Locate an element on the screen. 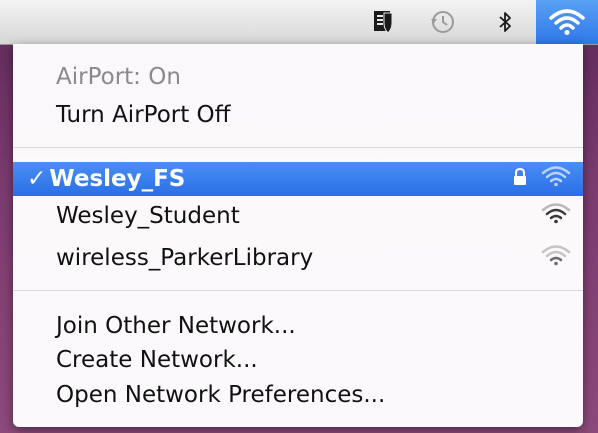 Image resolution: width=598 pixels, height=433 pixels. network-name: wireless_ParkerLibrary is located at coordinates (185, 258).